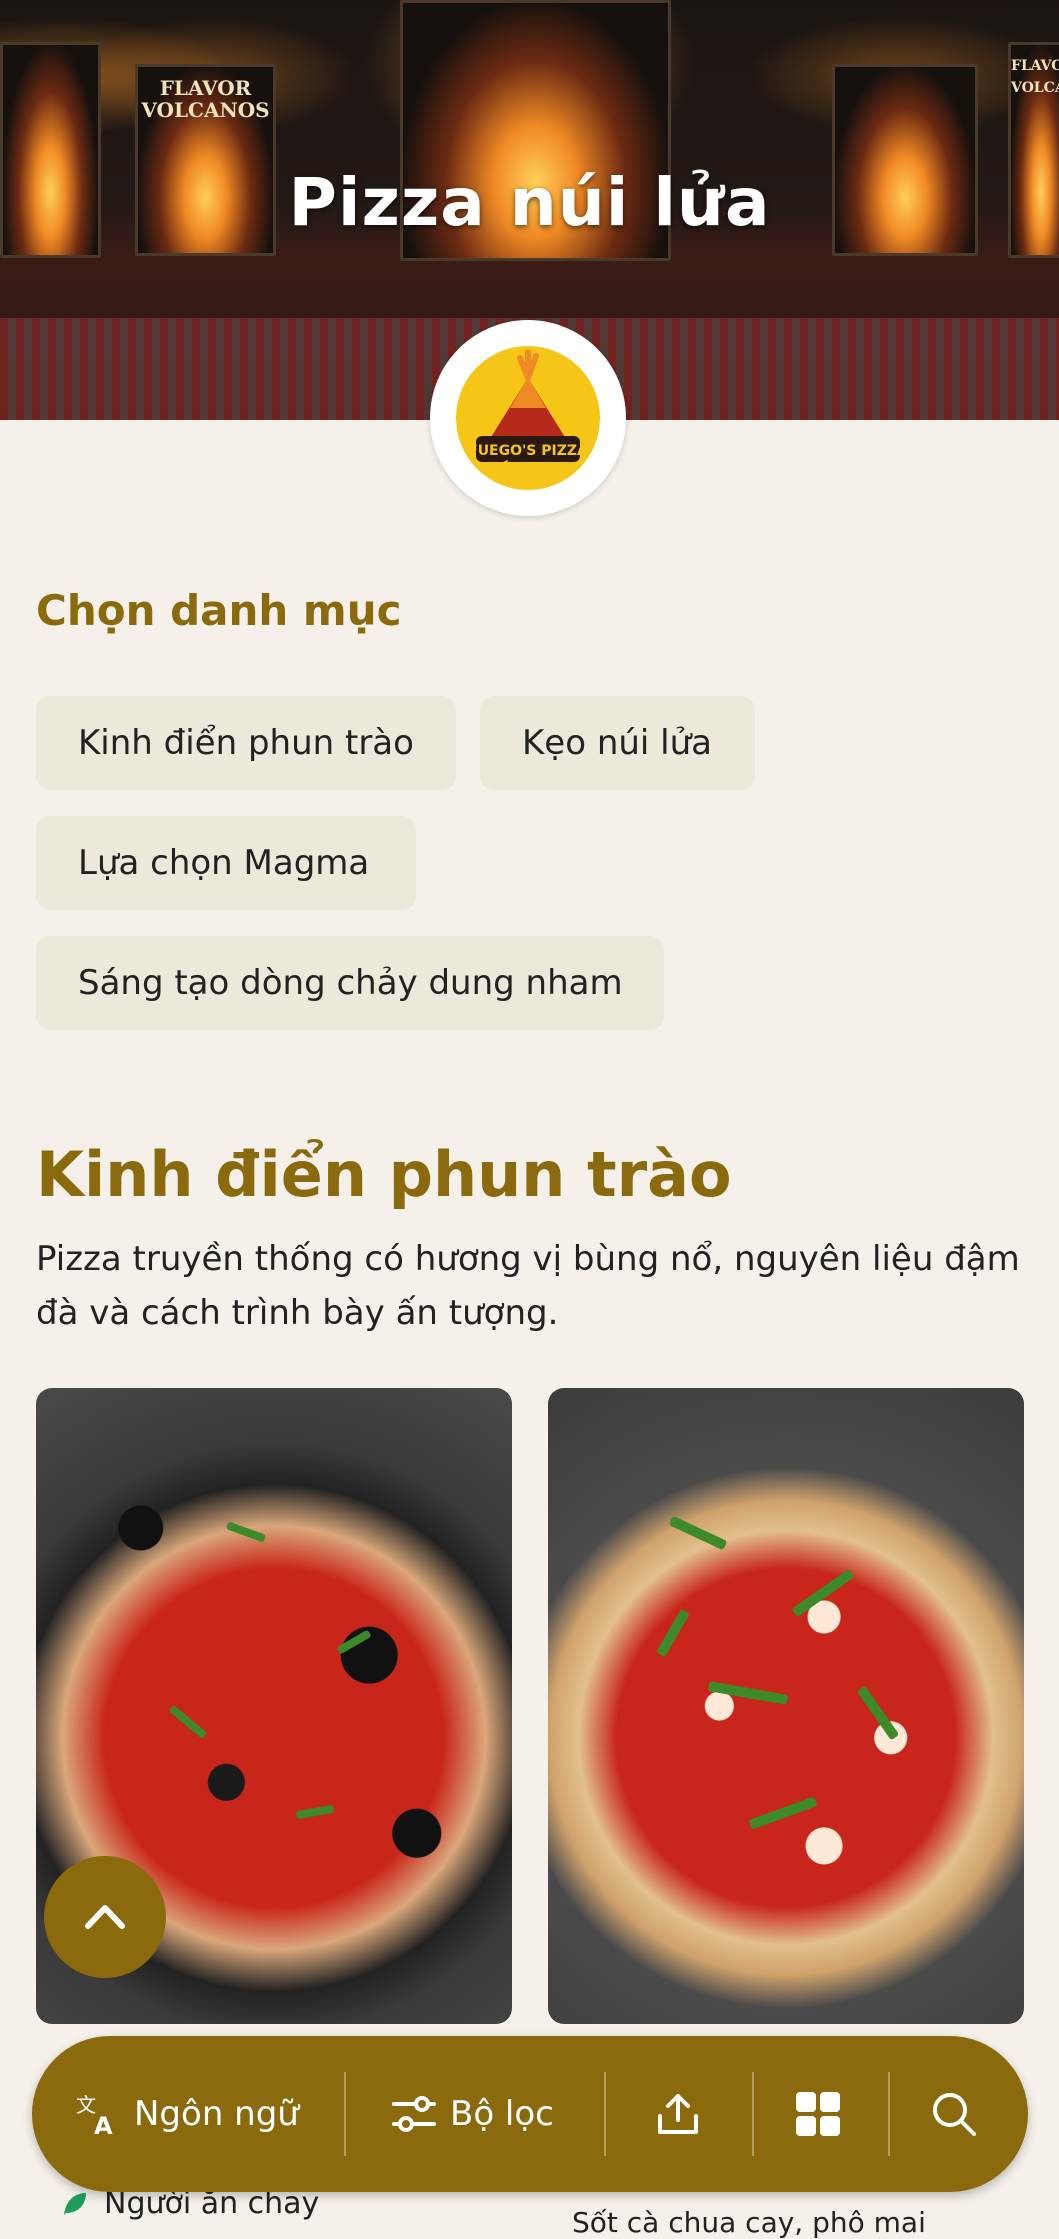 The image size is (1059, 2239). What do you see at coordinates (528, 451) in the screenshot?
I see `logo-text: FUEGO'S PIZZA` at bounding box center [528, 451].